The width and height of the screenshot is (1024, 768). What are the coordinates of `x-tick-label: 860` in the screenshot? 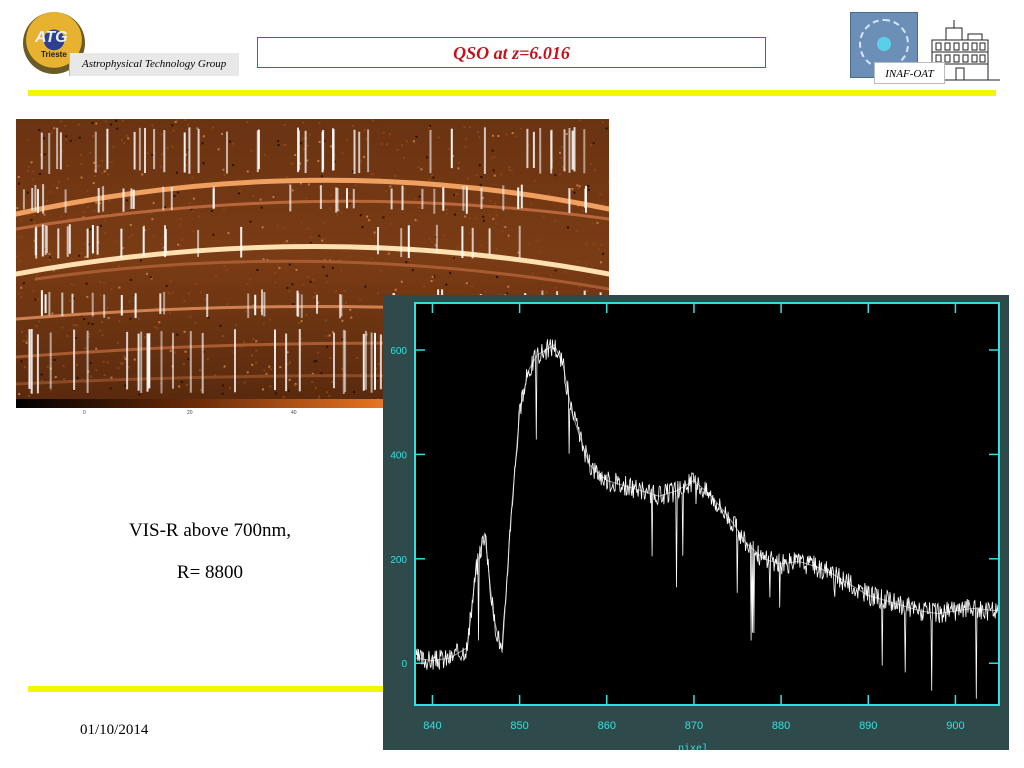 It's located at (607, 726).